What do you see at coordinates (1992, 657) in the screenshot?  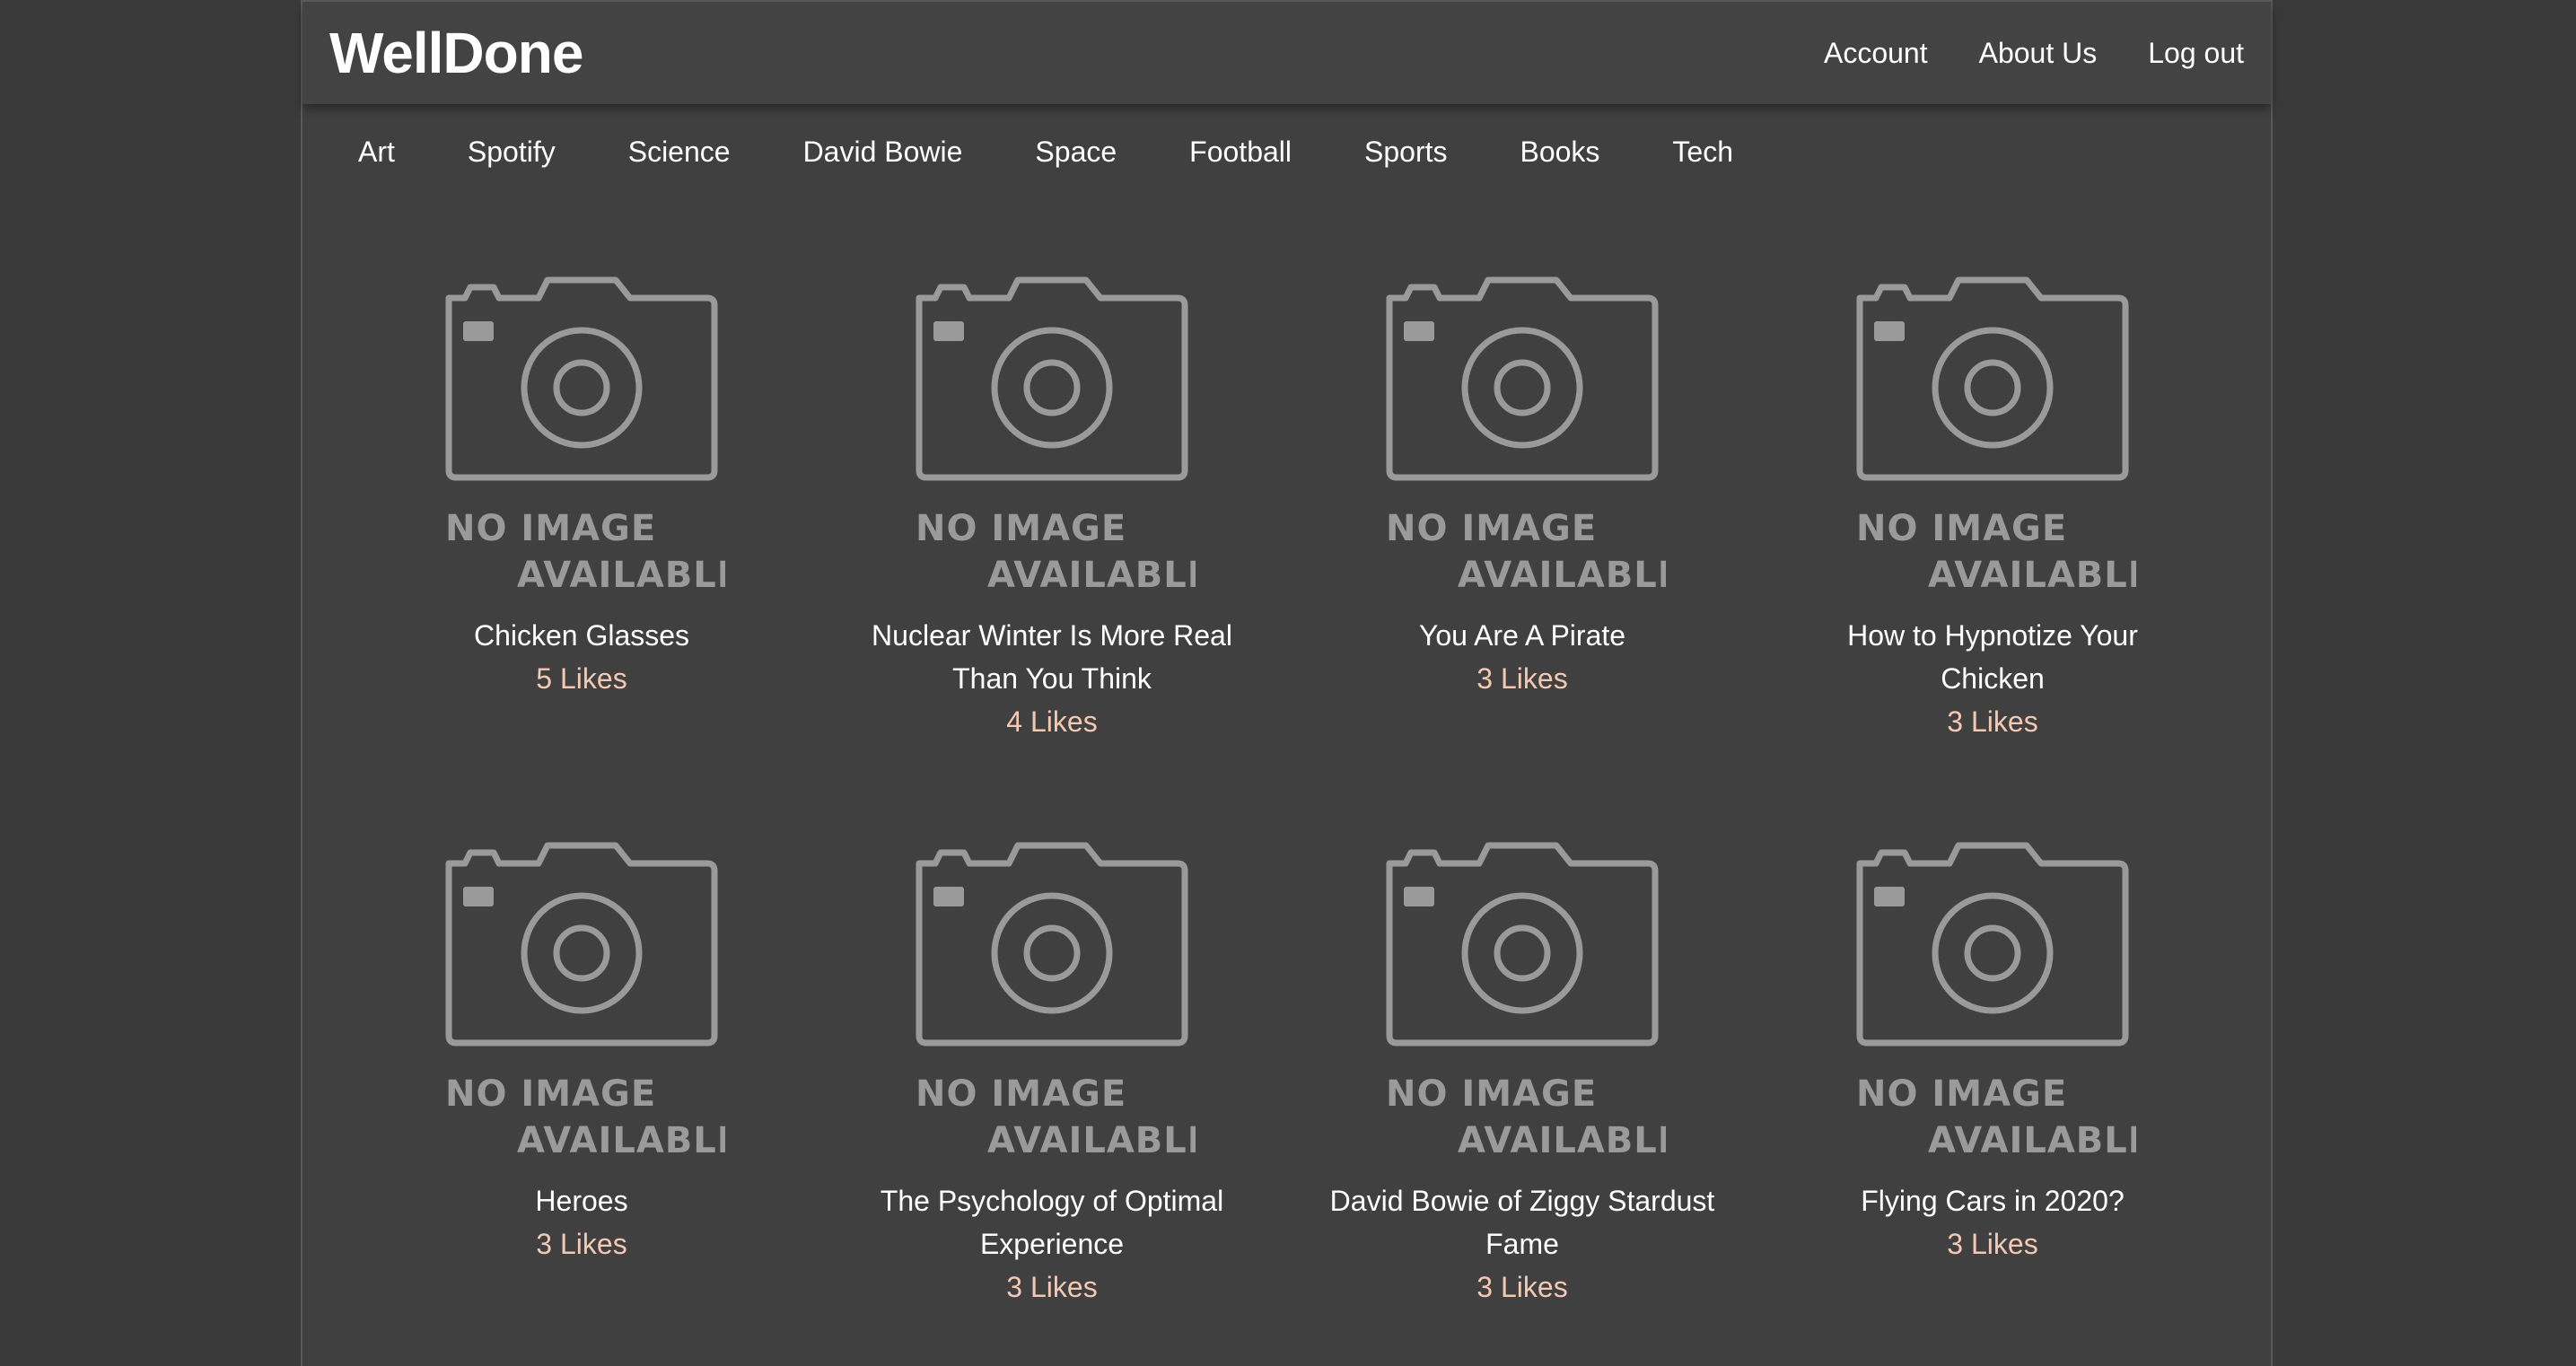 I see `post-title: How to Hypnotize Your Chicken` at bounding box center [1992, 657].